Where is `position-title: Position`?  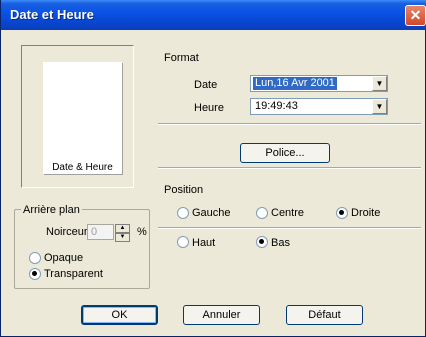
position-title: Position is located at coordinates (184, 190).